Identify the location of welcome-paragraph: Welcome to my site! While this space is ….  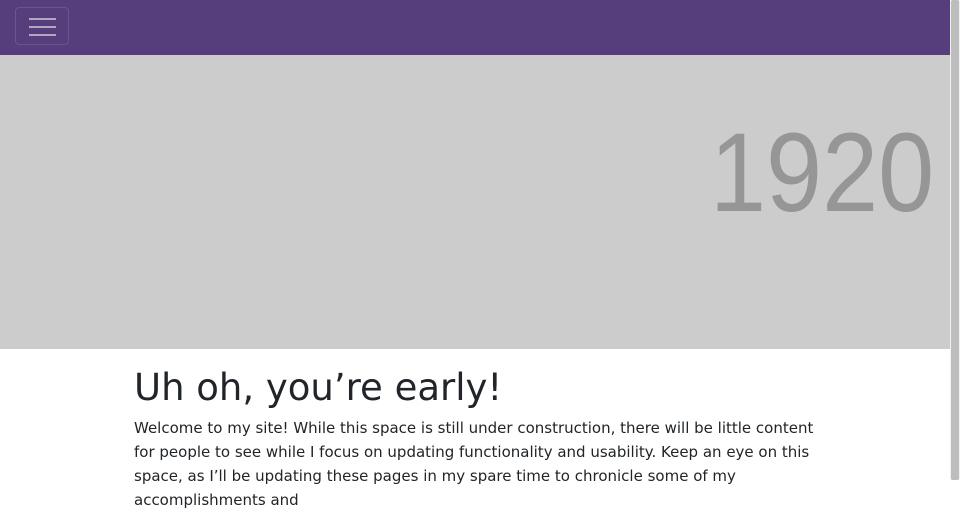
(474, 464).